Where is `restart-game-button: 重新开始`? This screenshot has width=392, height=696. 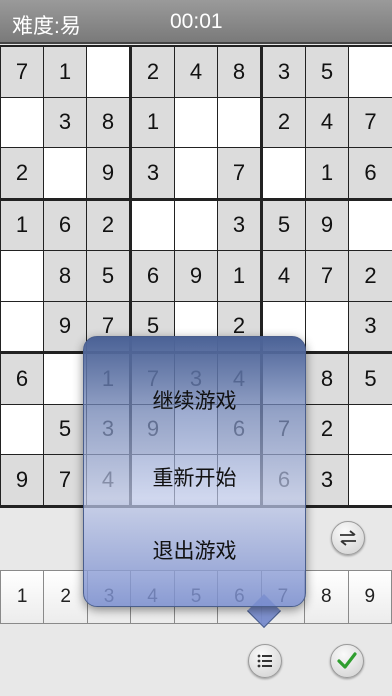 restart-game-button: 重新开始 is located at coordinates (194, 477).